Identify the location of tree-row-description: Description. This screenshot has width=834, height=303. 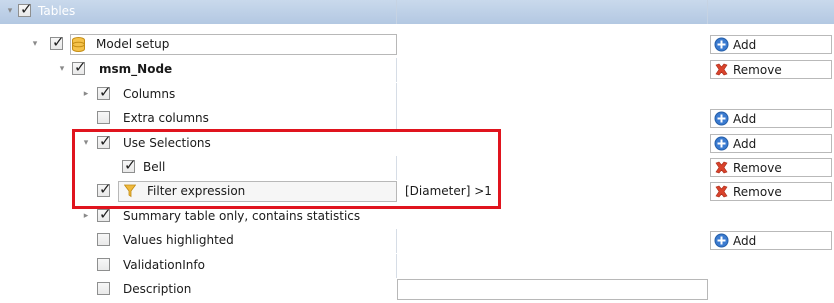
(417, 290).